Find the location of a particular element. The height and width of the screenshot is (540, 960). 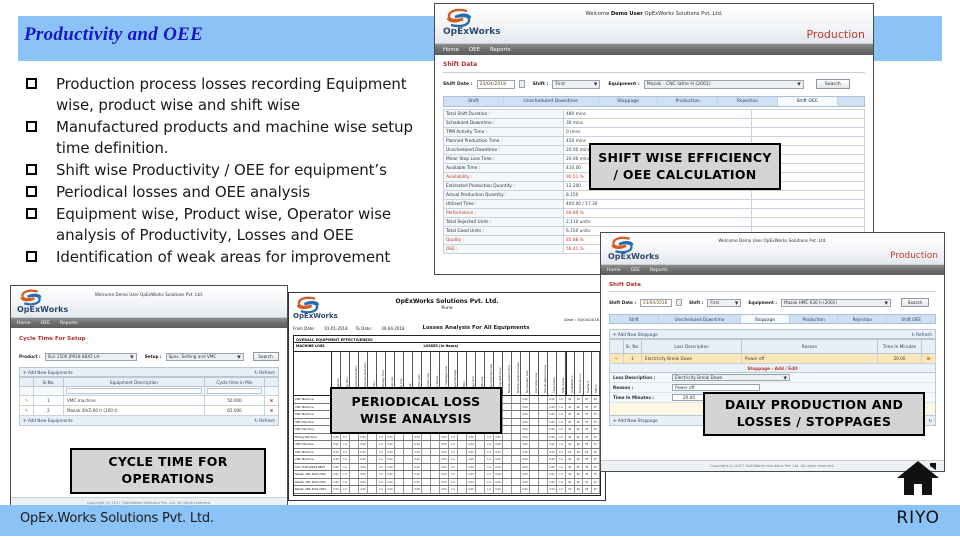

add-new-equipments-button-bottom: ✛ Add New Equipments is located at coordinates (48, 420).